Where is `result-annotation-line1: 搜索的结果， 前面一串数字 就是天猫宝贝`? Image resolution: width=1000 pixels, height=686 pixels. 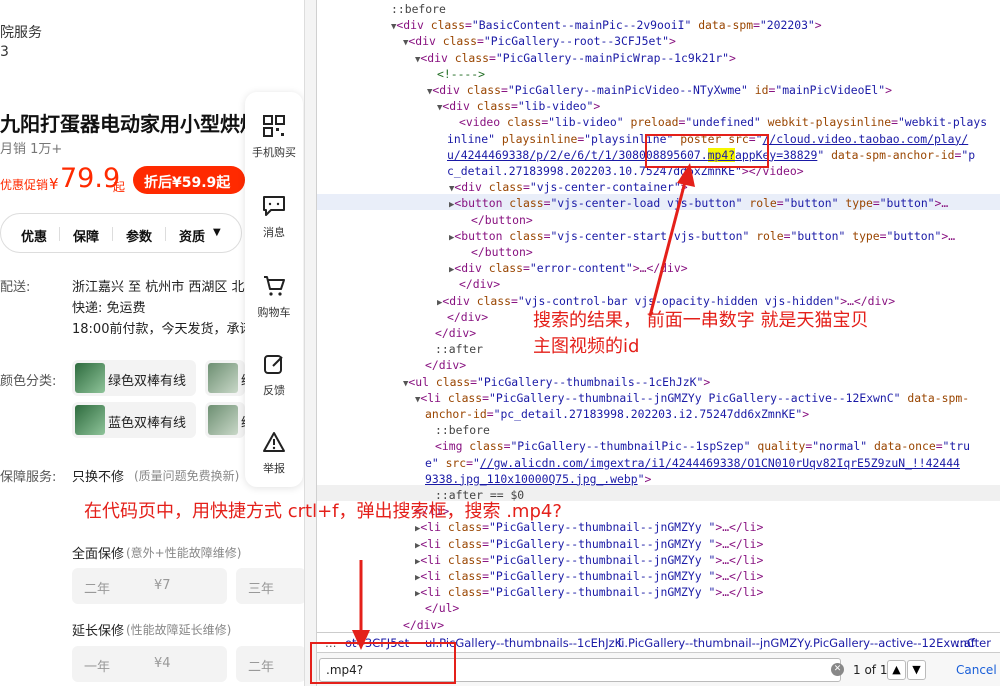 result-annotation-line1: 搜索的结果， 前面一串数字 就是天猫宝贝 is located at coordinates (701, 320).